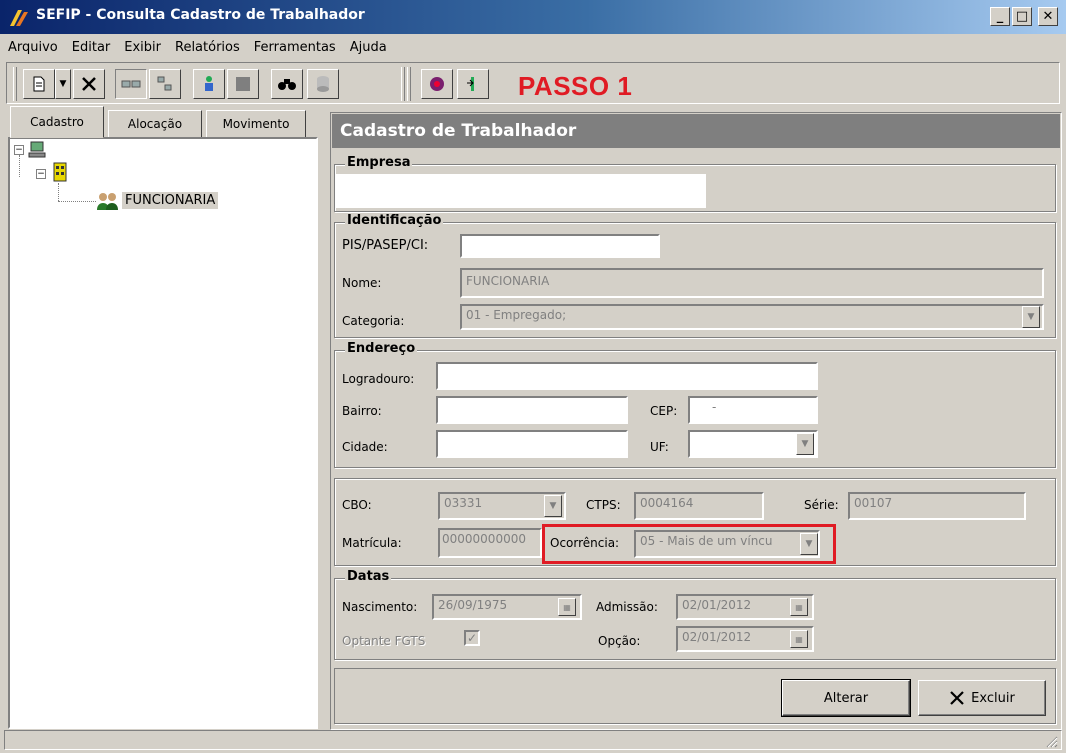 This screenshot has height=753, width=1066. Describe the element at coordinates (385, 245) in the screenshot. I see `pis-label: PIS/PASEP/CI:` at that location.